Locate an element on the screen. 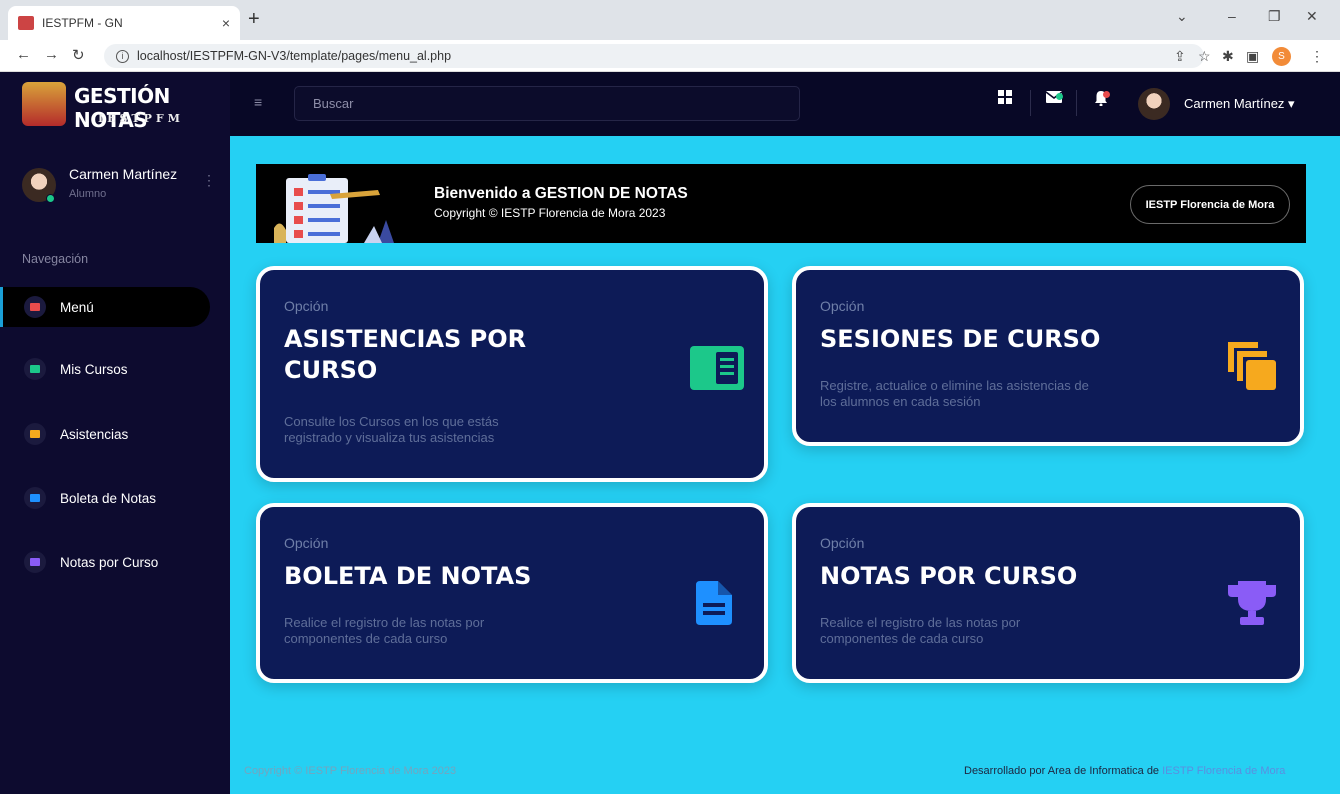 The height and width of the screenshot is (794, 1340). card-title-line: NOTAS POR CURSO is located at coordinates (949, 576).